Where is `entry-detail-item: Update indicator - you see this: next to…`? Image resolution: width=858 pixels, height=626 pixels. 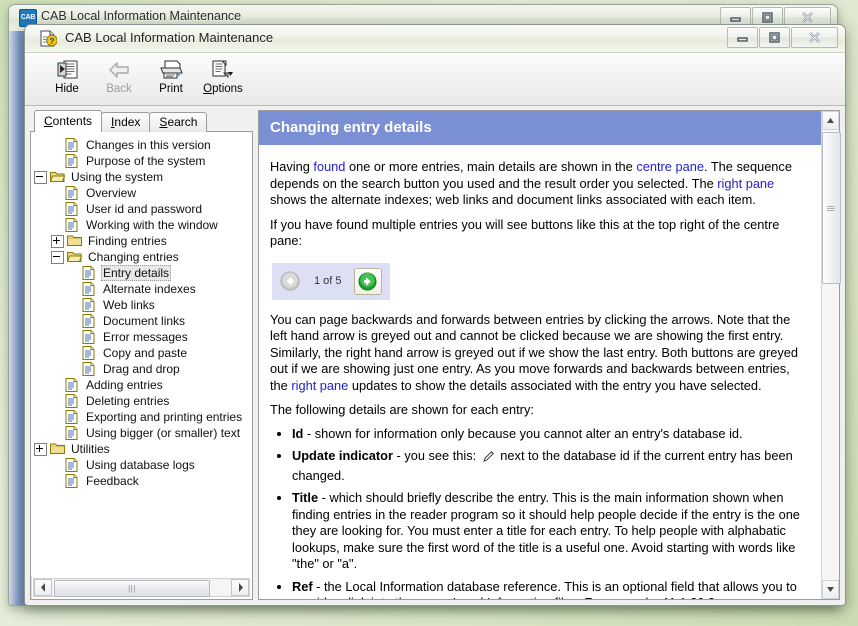
entry-detail-item: Update indicator - you see this: next to… is located at coordinates (550, 466).